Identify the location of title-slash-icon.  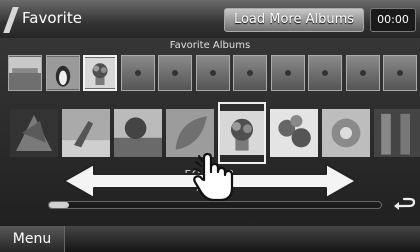
(11, 20).